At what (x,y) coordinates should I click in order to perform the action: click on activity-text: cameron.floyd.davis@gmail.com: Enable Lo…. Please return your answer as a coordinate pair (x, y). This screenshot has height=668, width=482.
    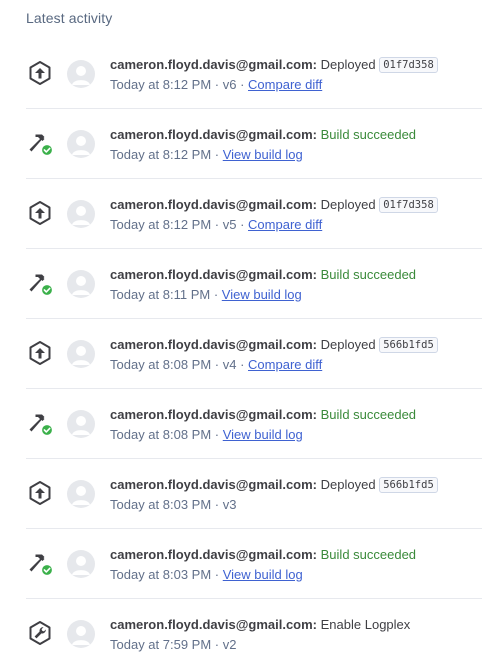
    Looking at the image, I should click on (295, 635).